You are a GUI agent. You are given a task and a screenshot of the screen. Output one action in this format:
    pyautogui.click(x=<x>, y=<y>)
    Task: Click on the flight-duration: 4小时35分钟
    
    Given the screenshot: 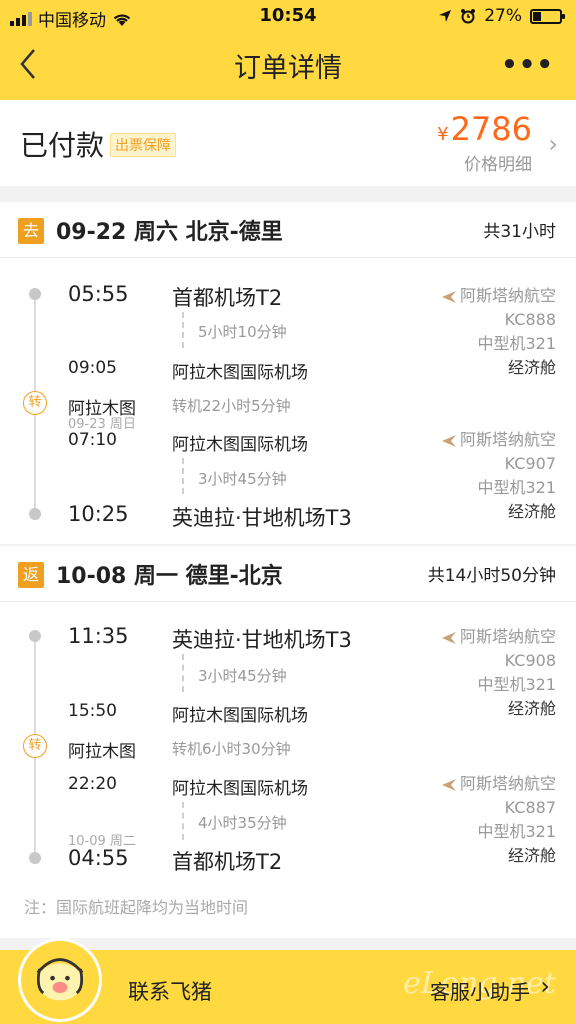 What is the action you would take?
    pyautogui.click(x=242, y=823)
    